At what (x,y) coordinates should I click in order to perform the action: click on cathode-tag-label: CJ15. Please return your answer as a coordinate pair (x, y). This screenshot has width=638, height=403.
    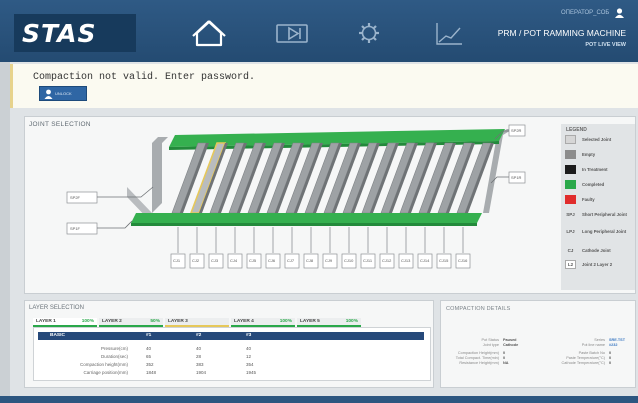
    Looking at the image, I should click on (444, 260).